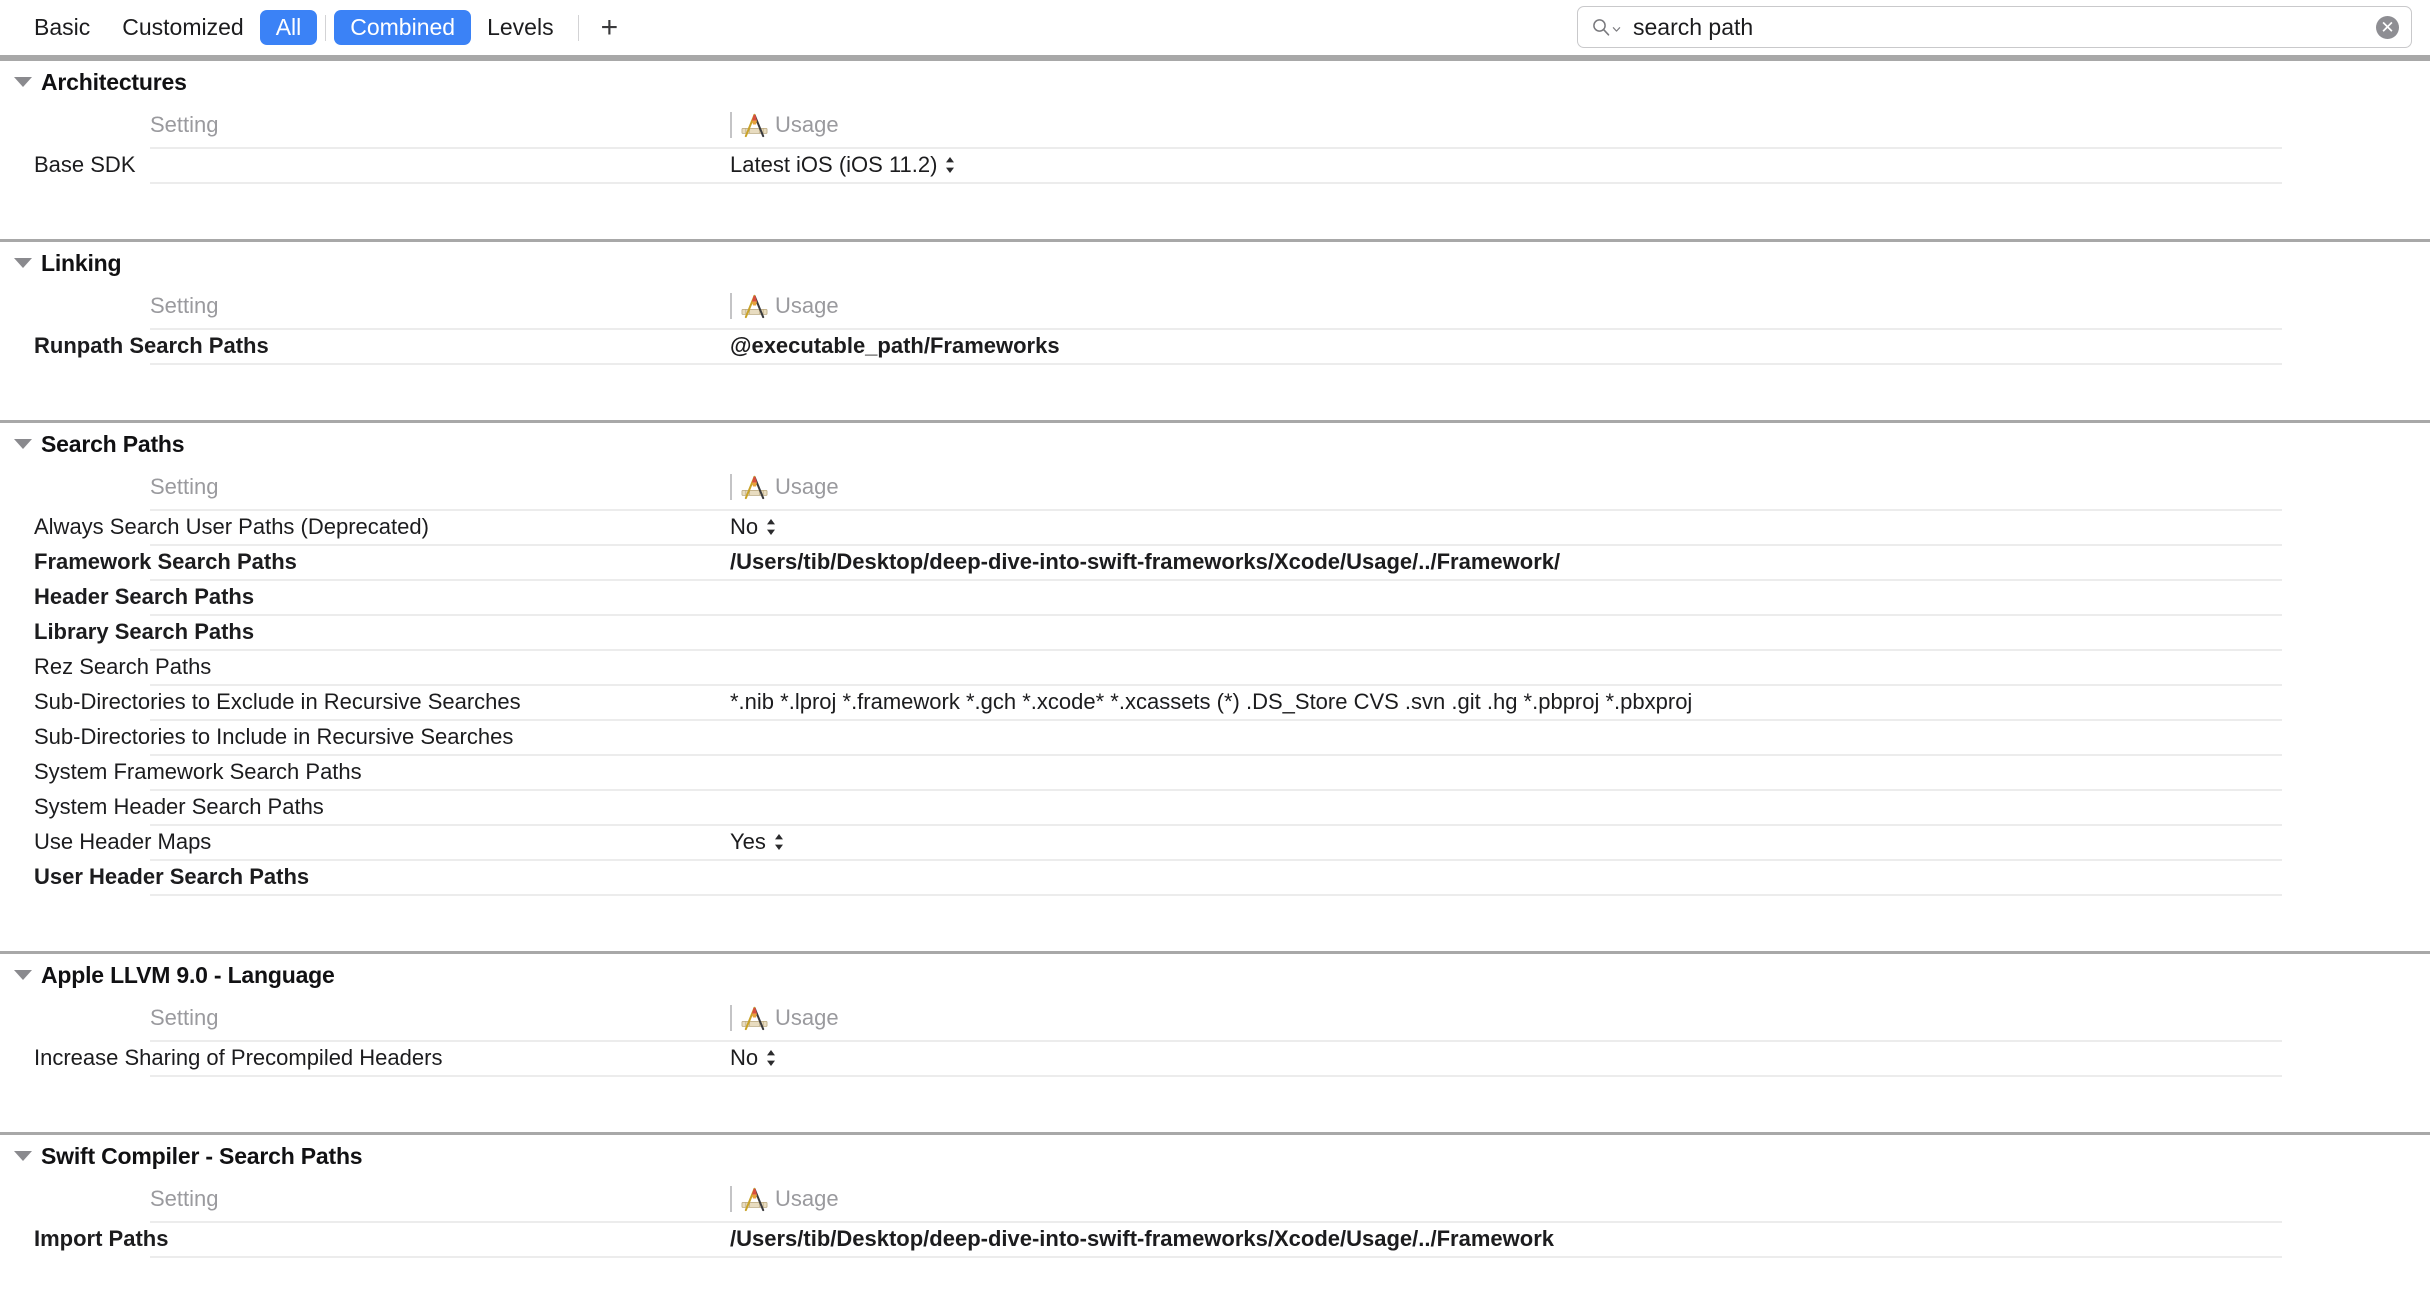  Describe the element at coordinates (1215, 975) in the screenshot. I see `section-header-apple-llvm-9-0-language: Apple LLVM 9.0 - Language` at that location.